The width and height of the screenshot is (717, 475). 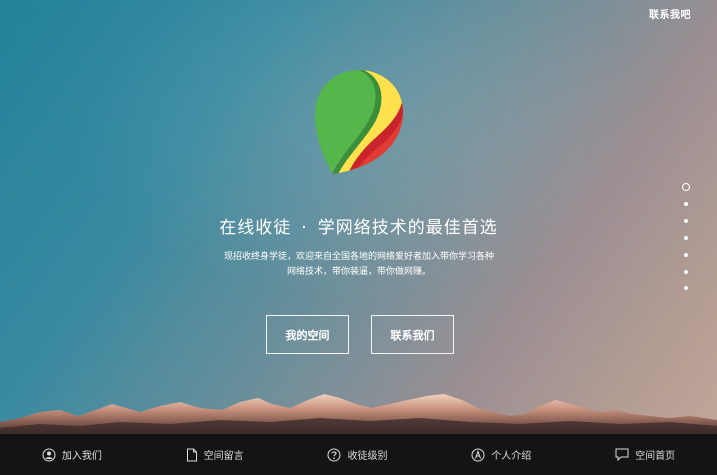 I want to click on nav-profile-label: 个人介绍, so click(x=511, y=456).